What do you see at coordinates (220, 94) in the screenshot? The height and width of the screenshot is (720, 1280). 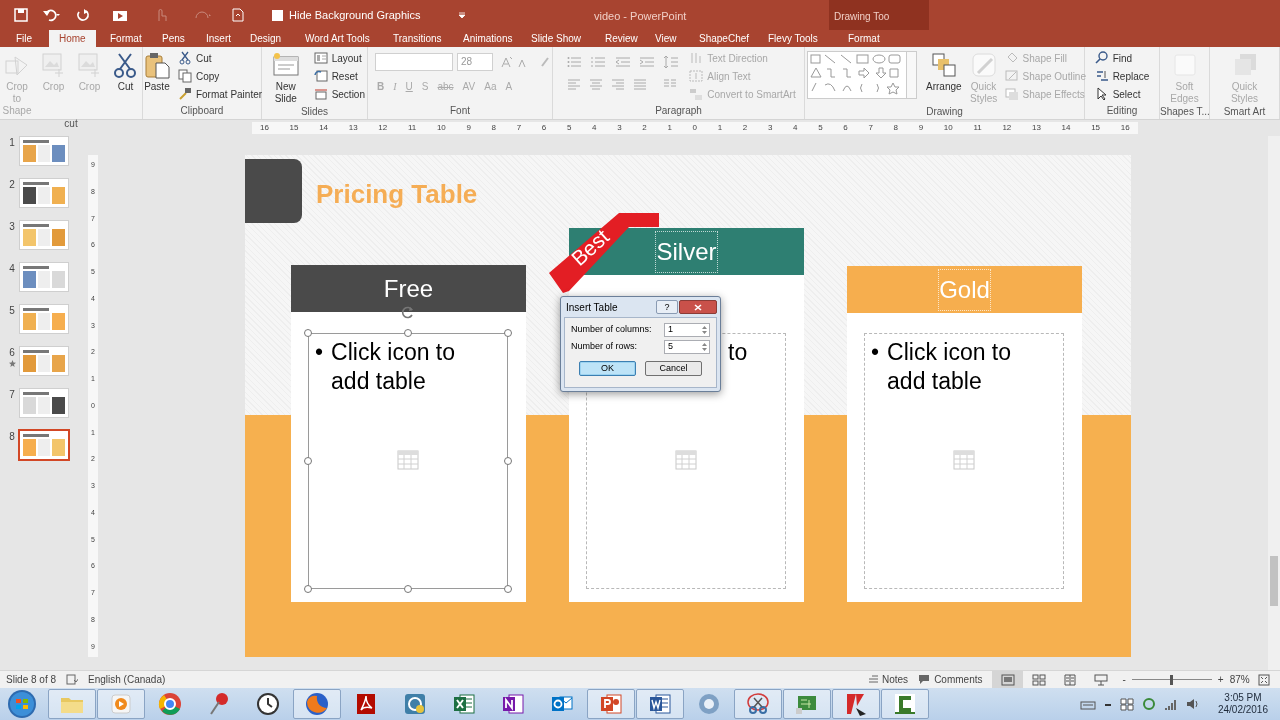 I see `ribbon-button: Format Painter` at bounding box center [220, 94].